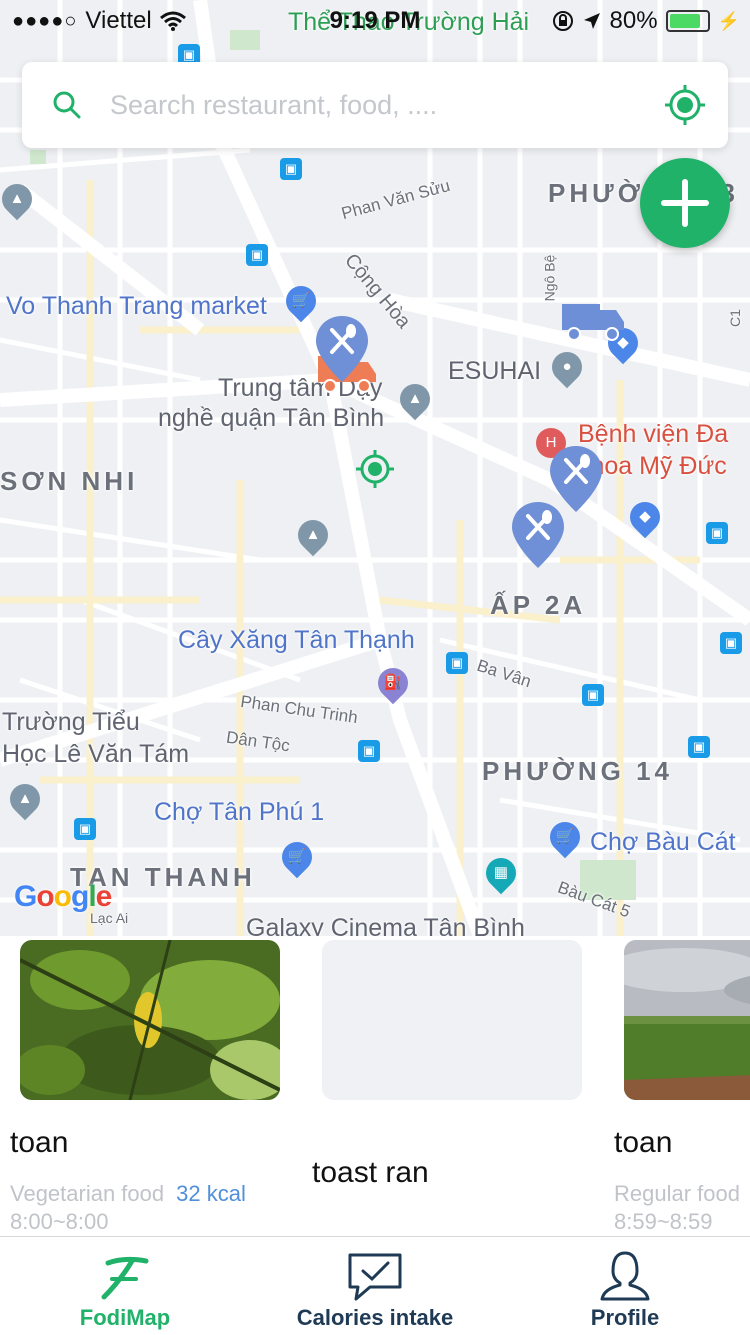  I want to click on restaurant-meta: Regular food, so click(677, 1194).